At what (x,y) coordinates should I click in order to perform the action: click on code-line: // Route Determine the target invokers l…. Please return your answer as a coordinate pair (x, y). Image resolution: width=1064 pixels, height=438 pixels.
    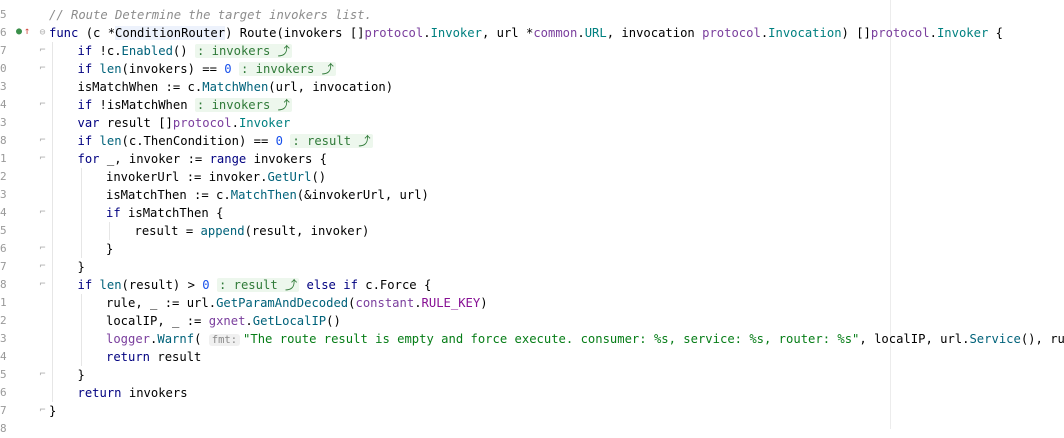
    Looking at the image, I should click on (210, 15).